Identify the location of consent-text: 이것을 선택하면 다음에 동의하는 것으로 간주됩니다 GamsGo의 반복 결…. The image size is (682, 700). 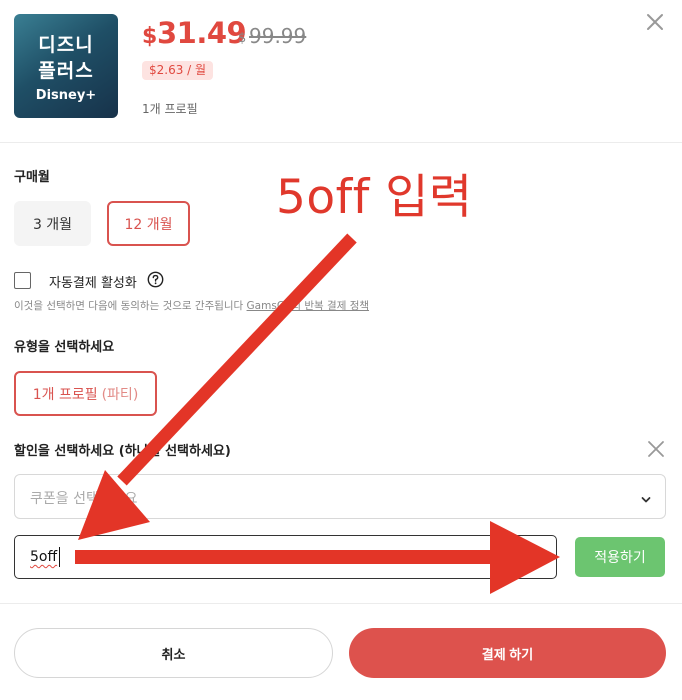
(191, 305).